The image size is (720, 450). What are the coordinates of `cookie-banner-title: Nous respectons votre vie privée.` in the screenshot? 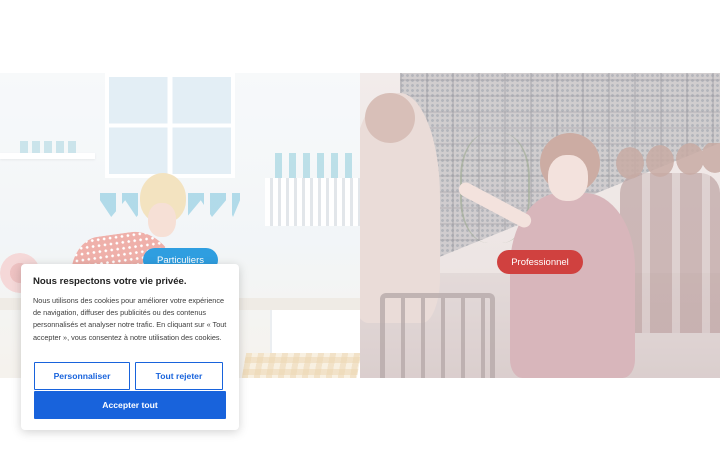 It's located at (110, 281).